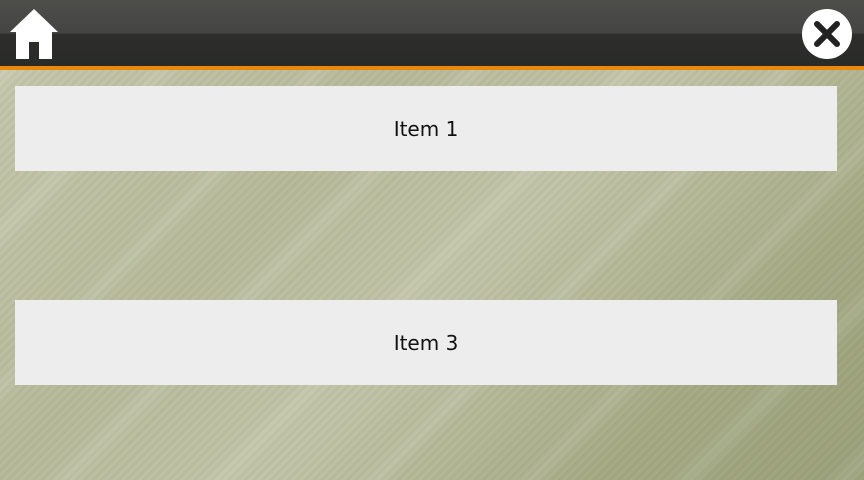 The width and height of the screenshot is (864, 480). What do you see at coordinates (432, 35) in the screenshot?
I see `top-bar` at bounding box center [432, 35].